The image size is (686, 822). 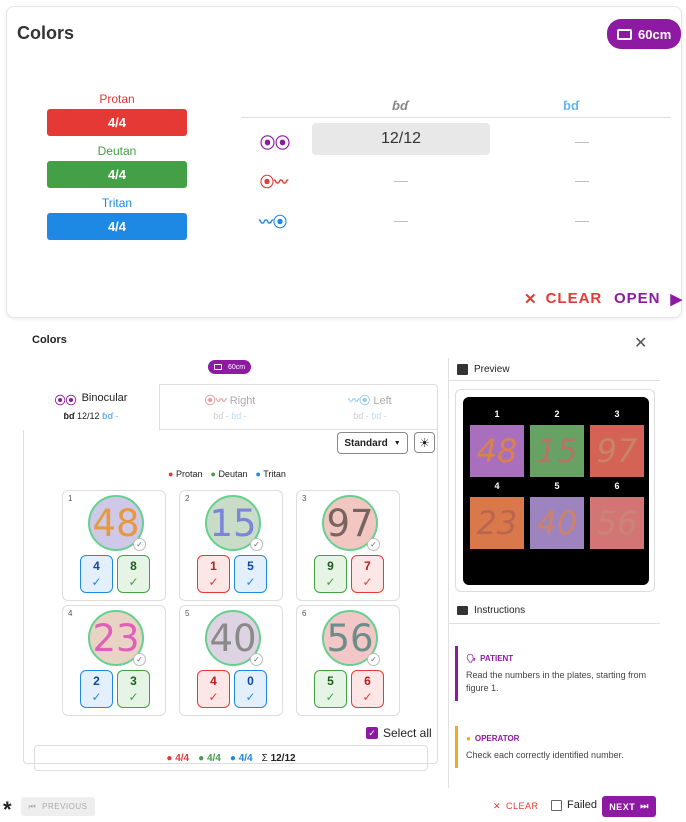 I want to click on plate-number: 2, so click(x=187, y=498).